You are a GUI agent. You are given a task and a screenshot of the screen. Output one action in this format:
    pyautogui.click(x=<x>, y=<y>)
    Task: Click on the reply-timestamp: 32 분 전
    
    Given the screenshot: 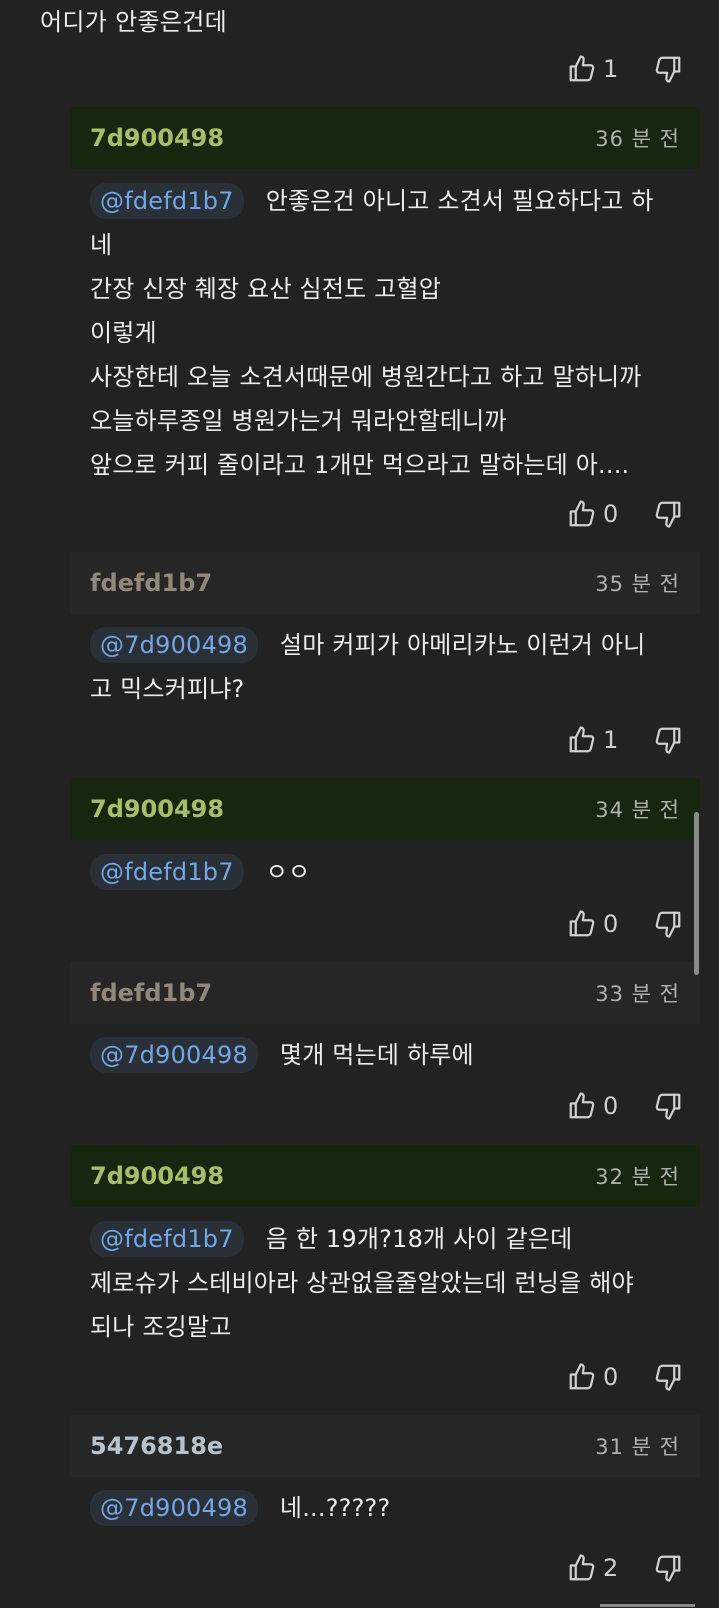 What is the action you would take?
    pyautogui.click(x=637, y=1177)
    